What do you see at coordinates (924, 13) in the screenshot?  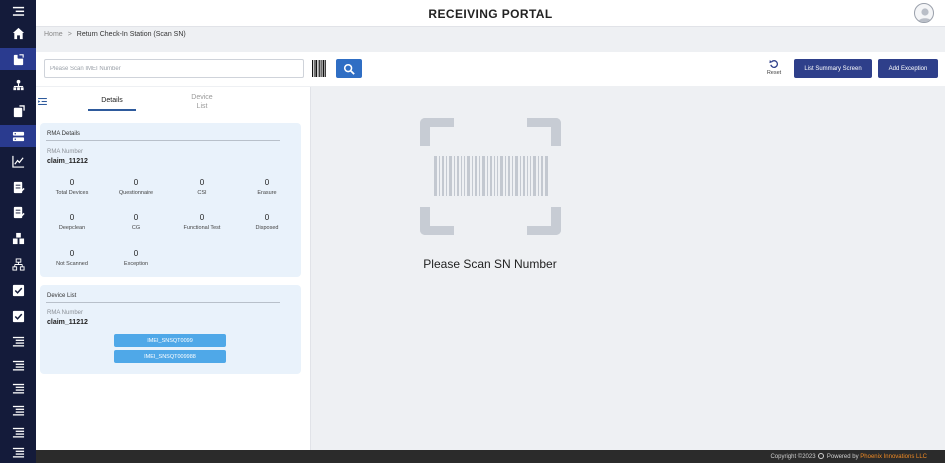 I see `avatar` at bounding box center [924, 13].